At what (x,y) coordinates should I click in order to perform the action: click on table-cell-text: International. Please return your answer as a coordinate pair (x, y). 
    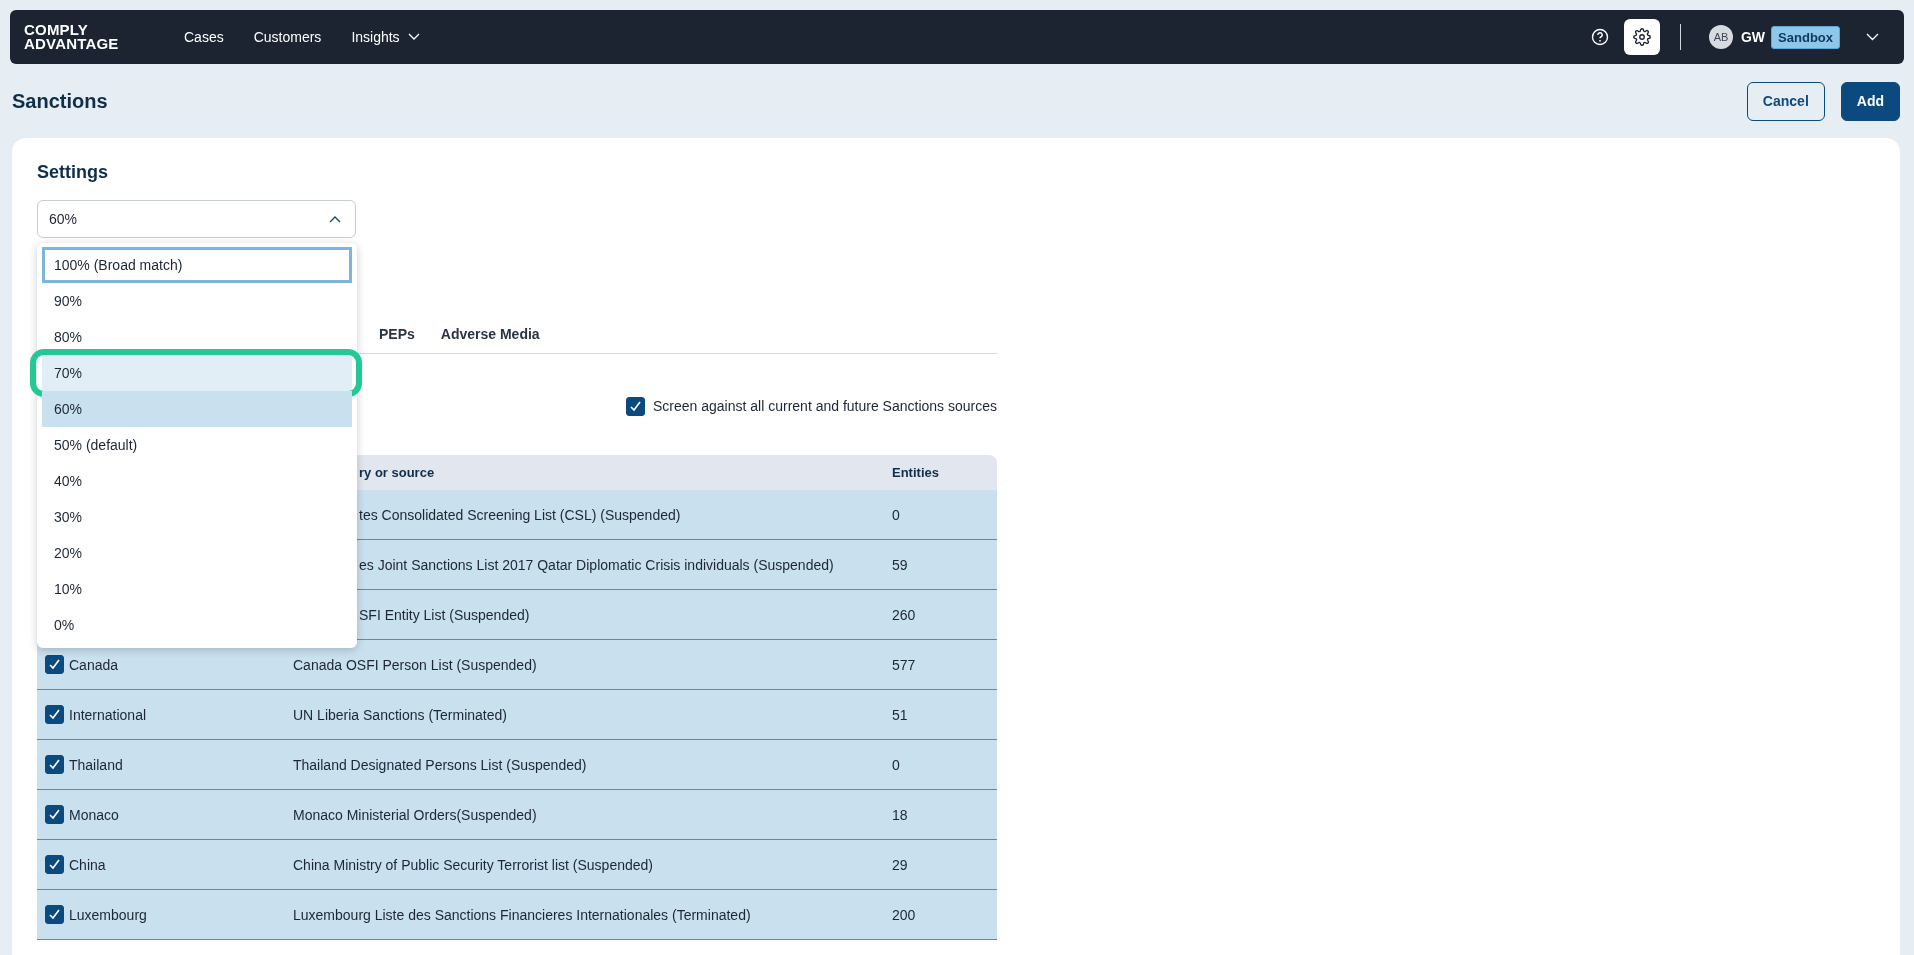
    Looking at the image, I should click on (108, 714).